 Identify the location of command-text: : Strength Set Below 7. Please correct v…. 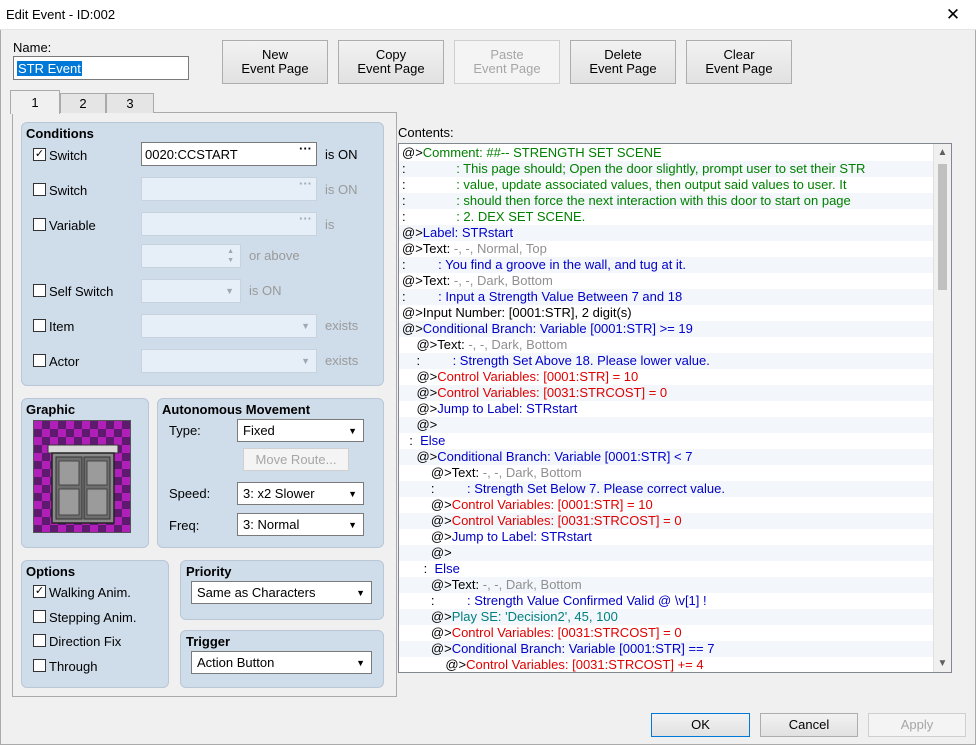
(579, 488).